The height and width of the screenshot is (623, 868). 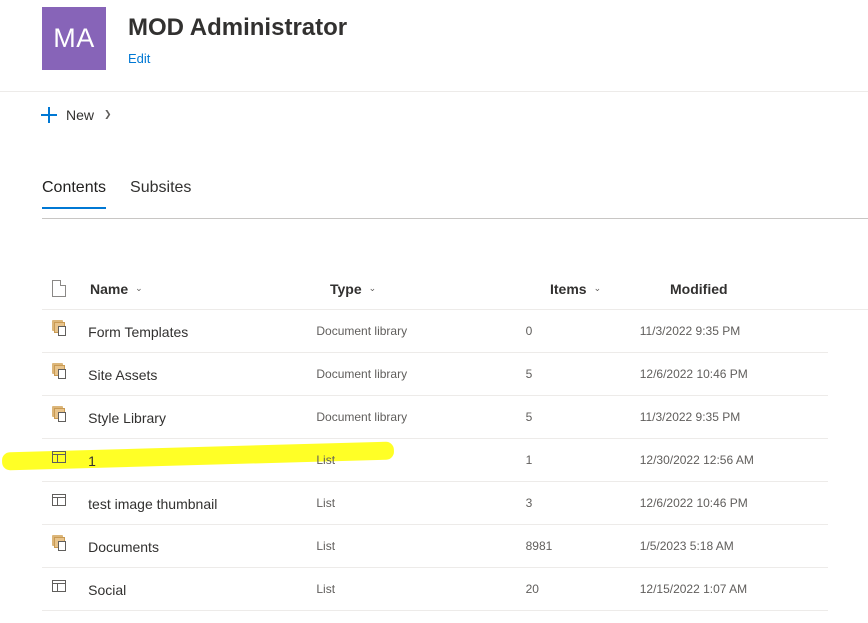 What do you see at coordinates (539, 546) in the screenshot?
I see `row-items: 8981` at bounding box center [539, 546].